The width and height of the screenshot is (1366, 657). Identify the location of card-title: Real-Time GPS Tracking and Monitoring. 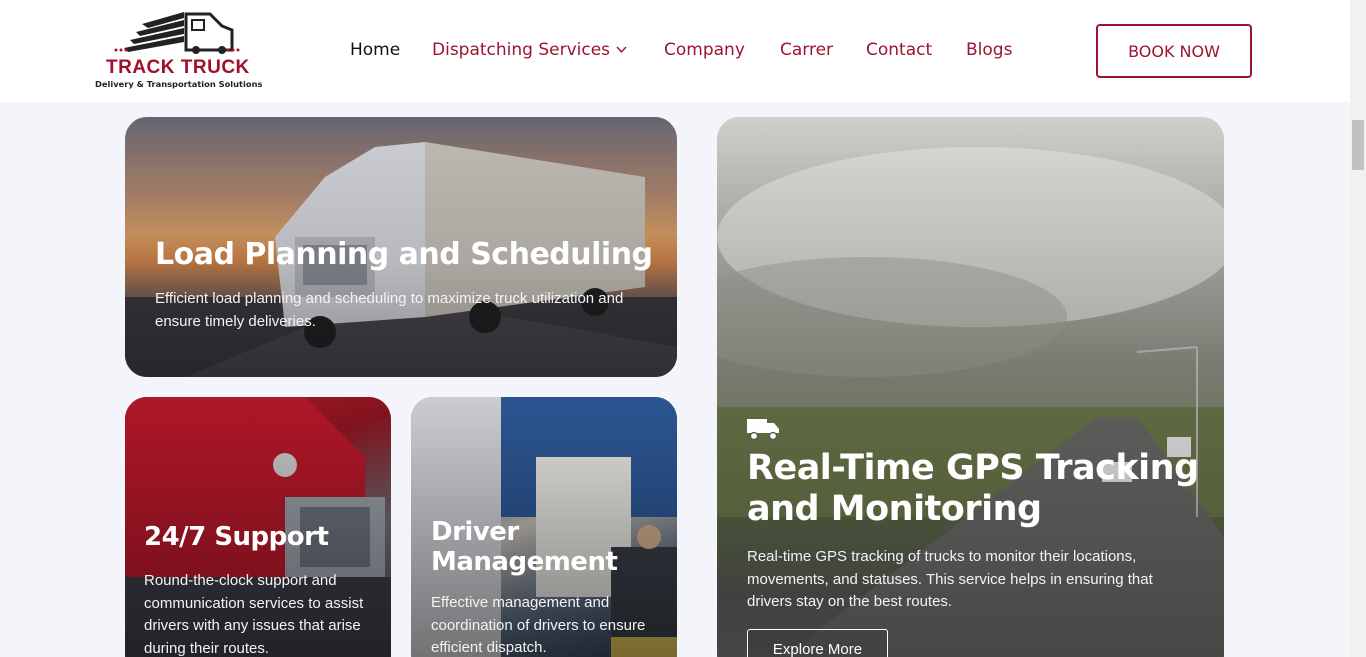
(973, 488).